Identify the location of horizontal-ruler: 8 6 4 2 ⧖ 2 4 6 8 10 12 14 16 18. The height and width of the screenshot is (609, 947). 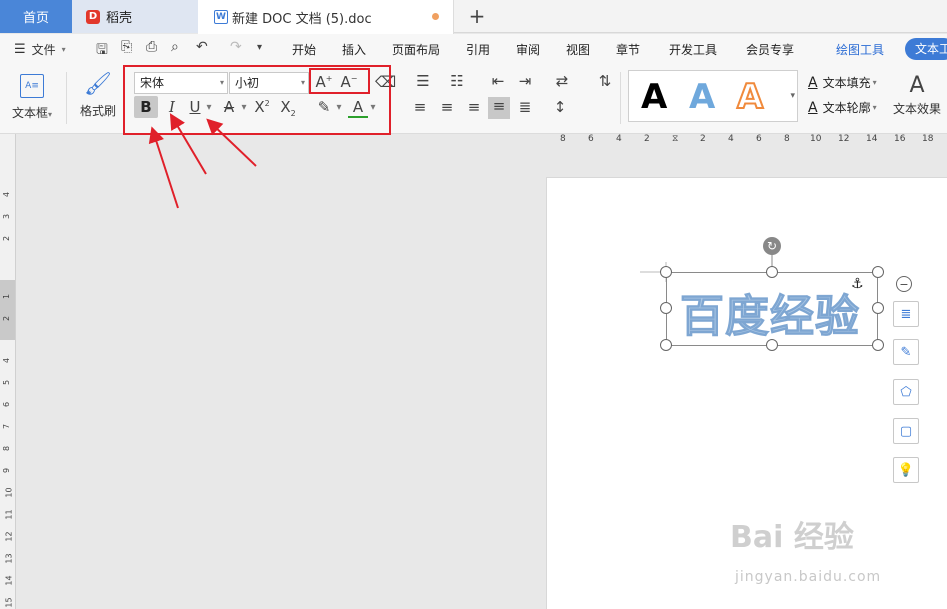
(746, 141).